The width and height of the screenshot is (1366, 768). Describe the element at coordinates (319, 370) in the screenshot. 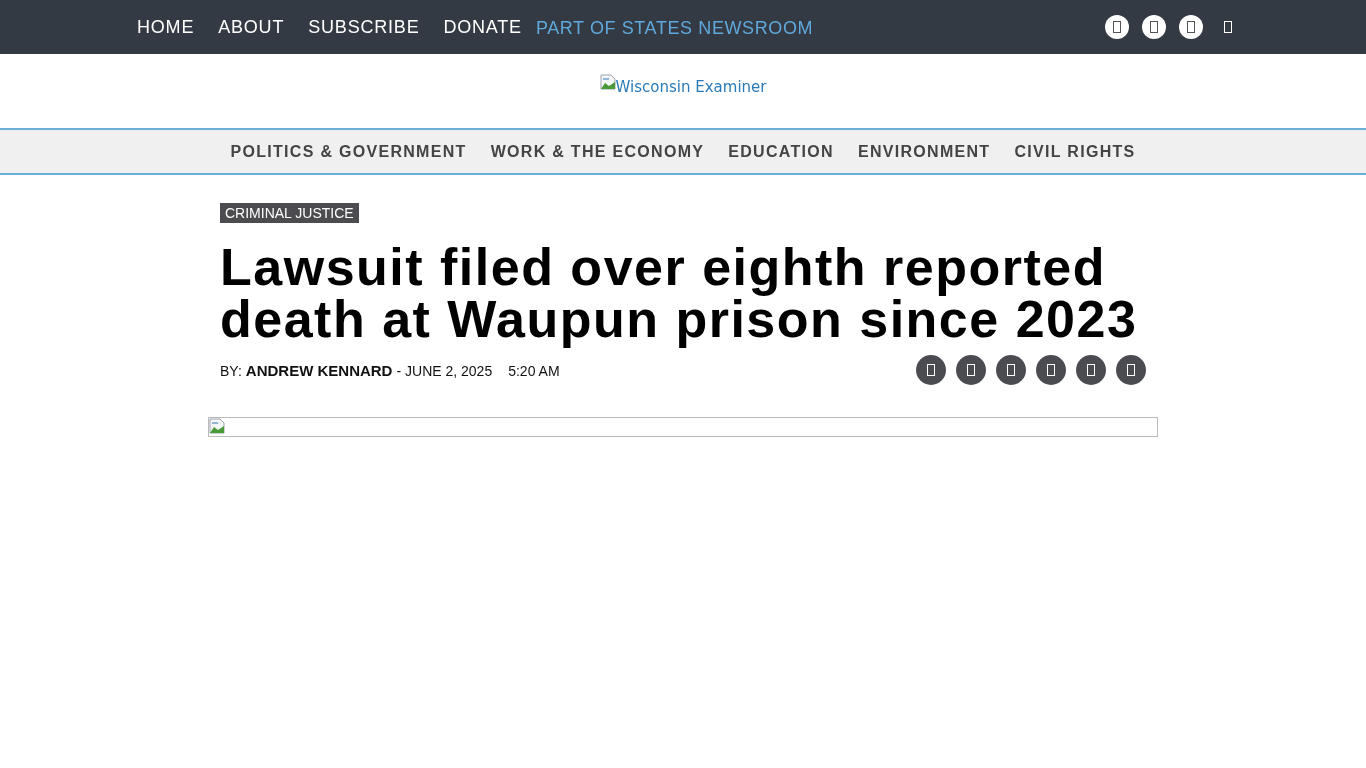

I see `author-link: ANDREW KENNARD` at that location.